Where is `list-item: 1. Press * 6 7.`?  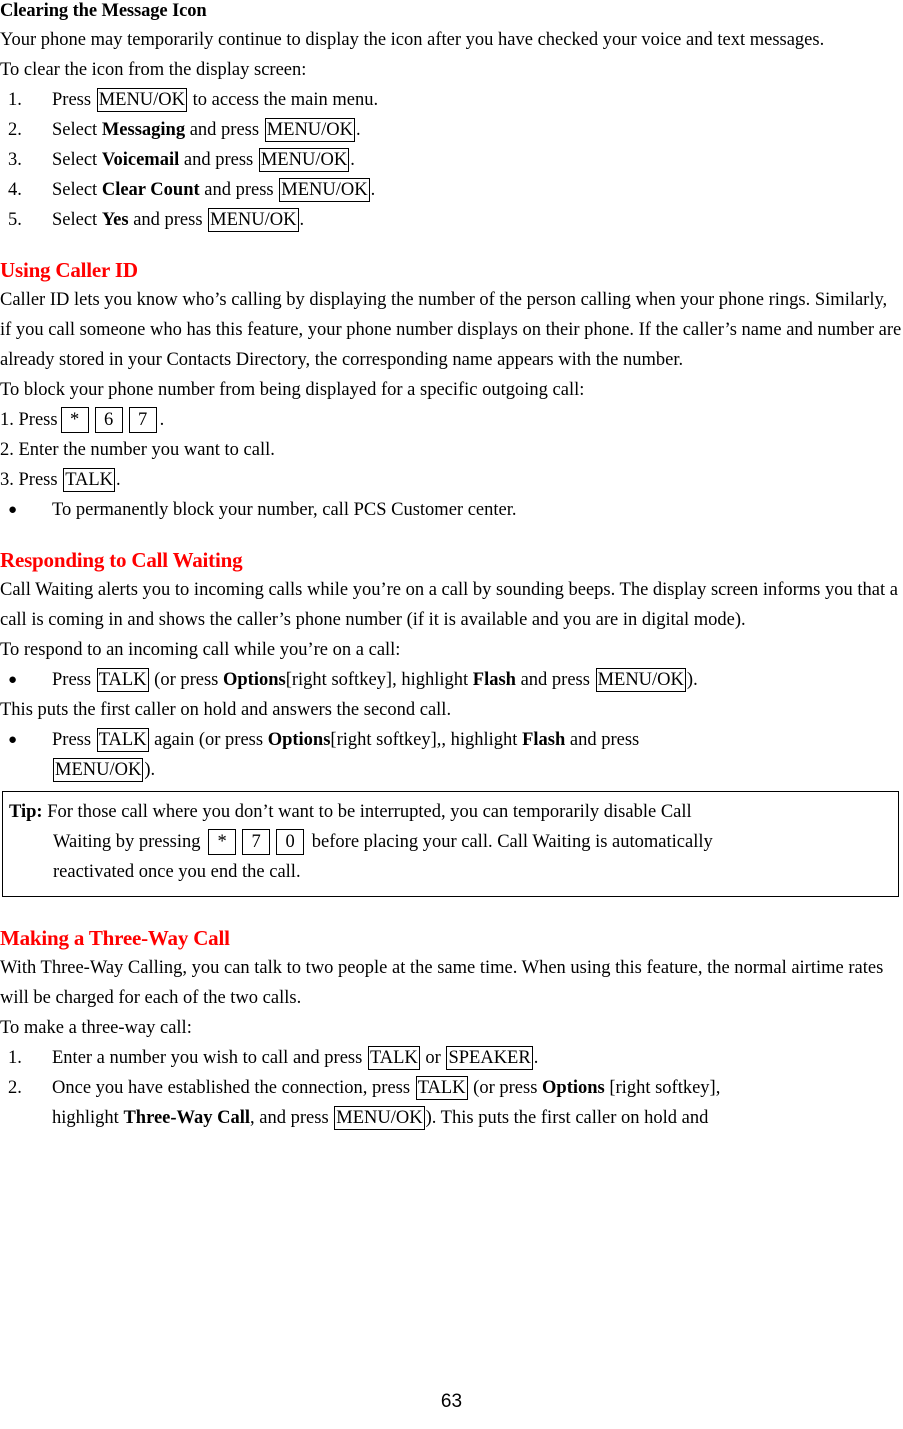 list-item: 1. Press * 6 7. is located at coordinates (451, 420).